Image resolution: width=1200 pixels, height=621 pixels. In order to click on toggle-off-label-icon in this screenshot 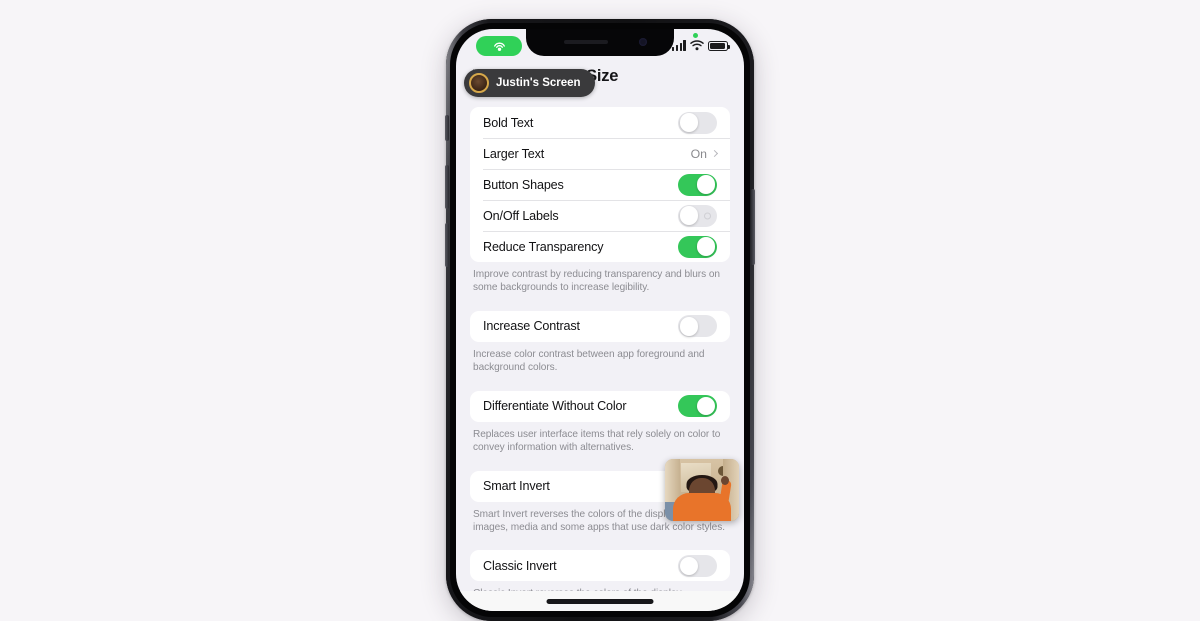, I will do `click(707, 215)`.